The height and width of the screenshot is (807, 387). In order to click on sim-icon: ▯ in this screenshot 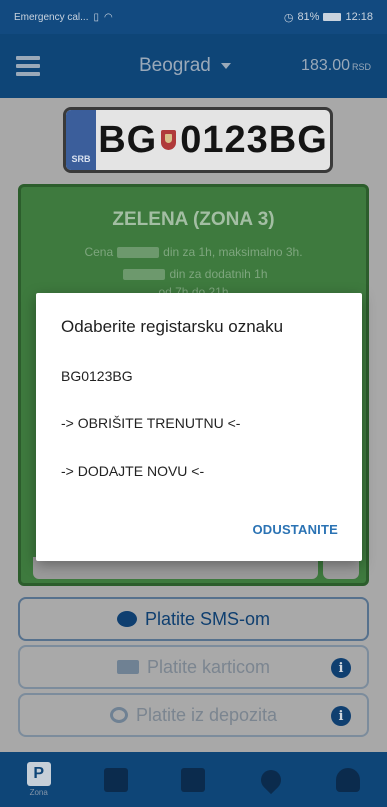, I will do `click(96, 17)`.